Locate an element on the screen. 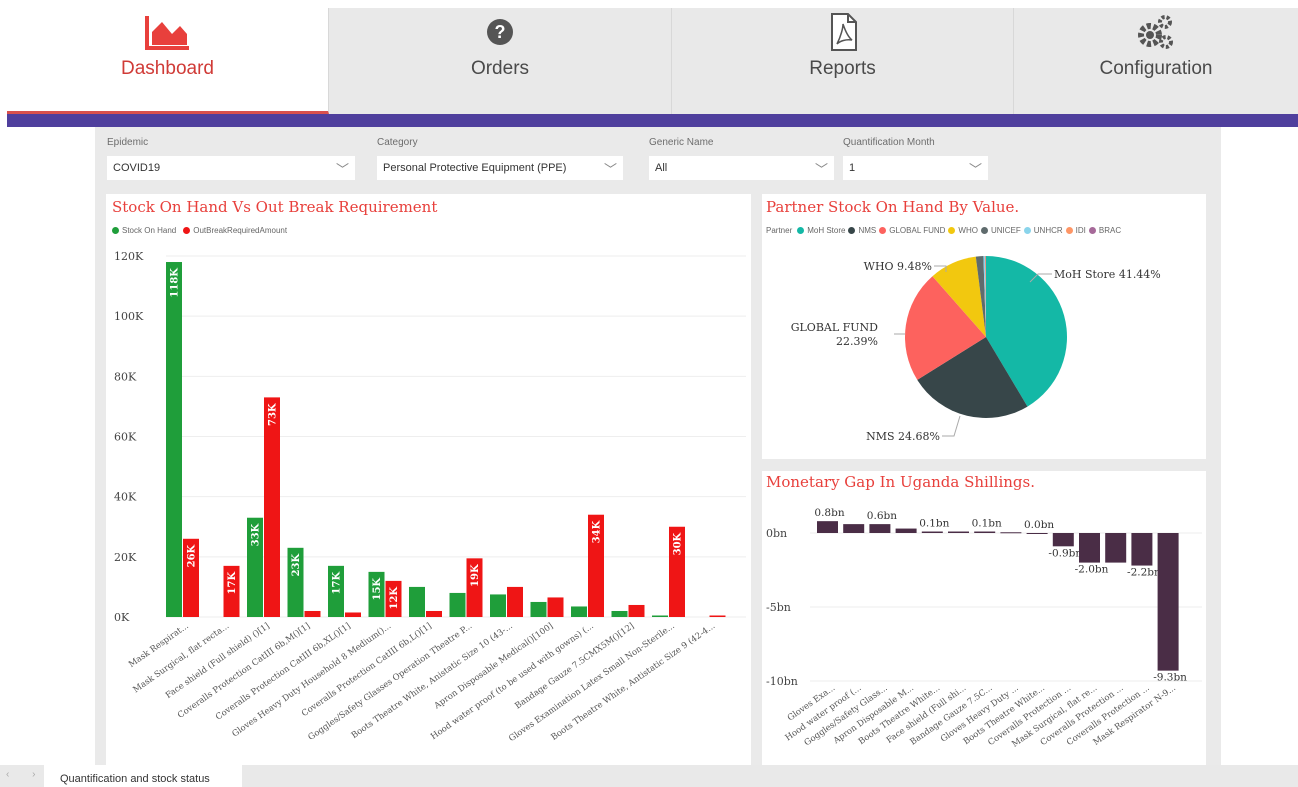 This screenshot has height=787, width=1298. tab-configuration-label: Configuration is located at coordinates (1156, 68).